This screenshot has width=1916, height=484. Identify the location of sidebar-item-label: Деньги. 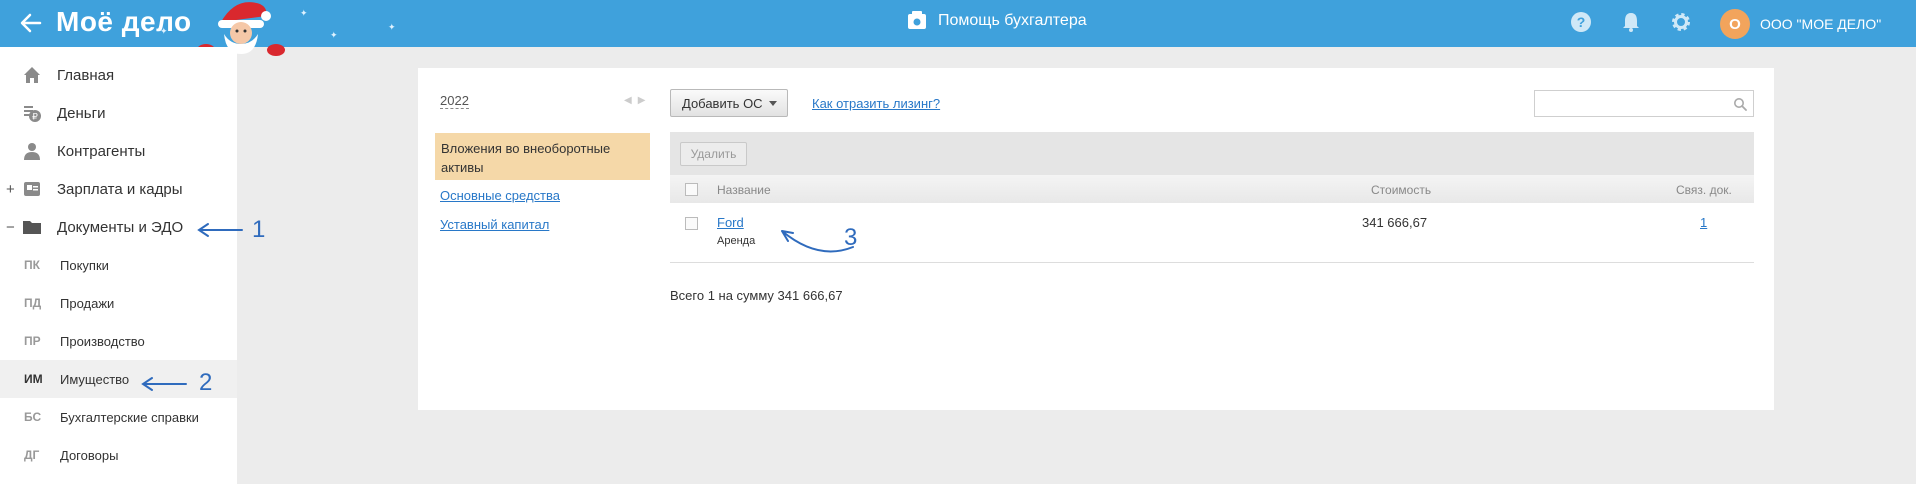
(81, 113).